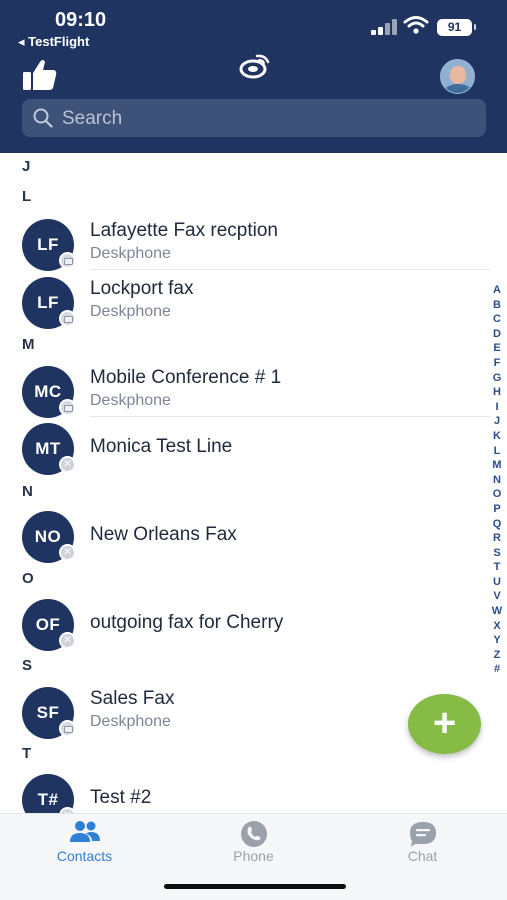 This screenshot has width=507, height=900. Describe the element at coordinates (85, 831) in the screenshot. I see `contacts-icon` at that location.